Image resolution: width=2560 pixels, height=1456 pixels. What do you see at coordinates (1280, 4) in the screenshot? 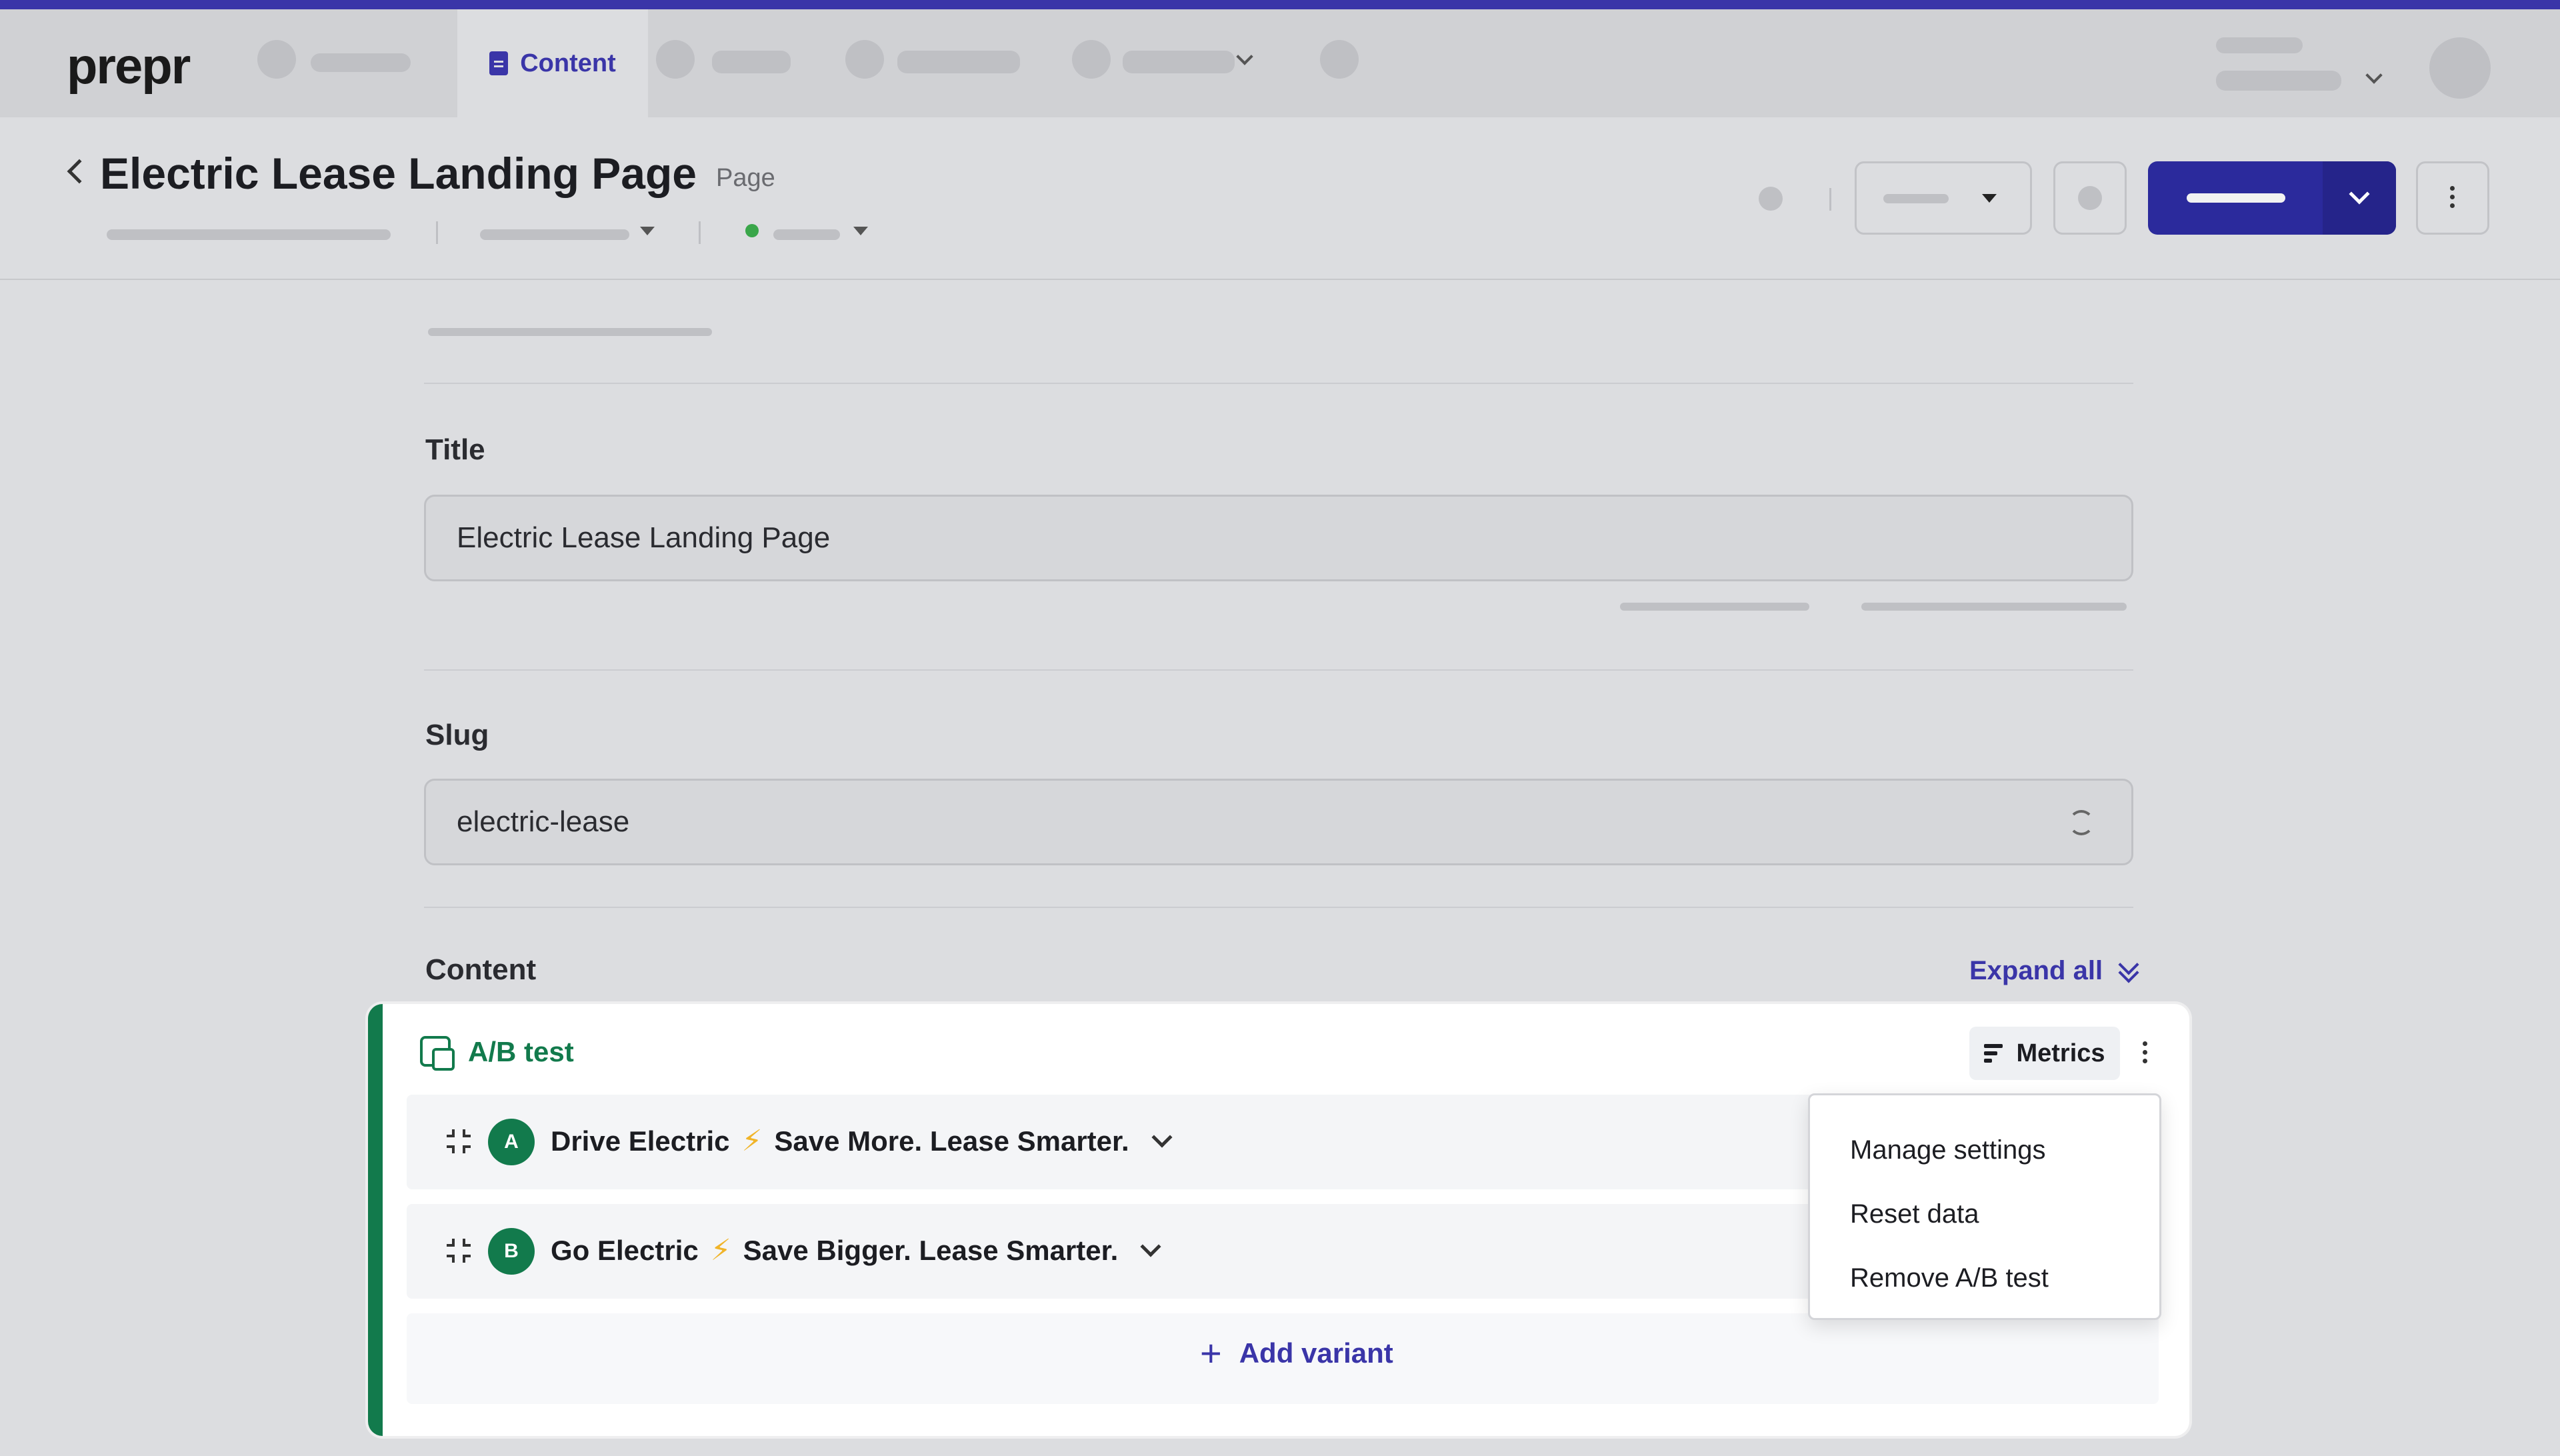
I see `top-accent-bar` at bounding box center [1280, 4].